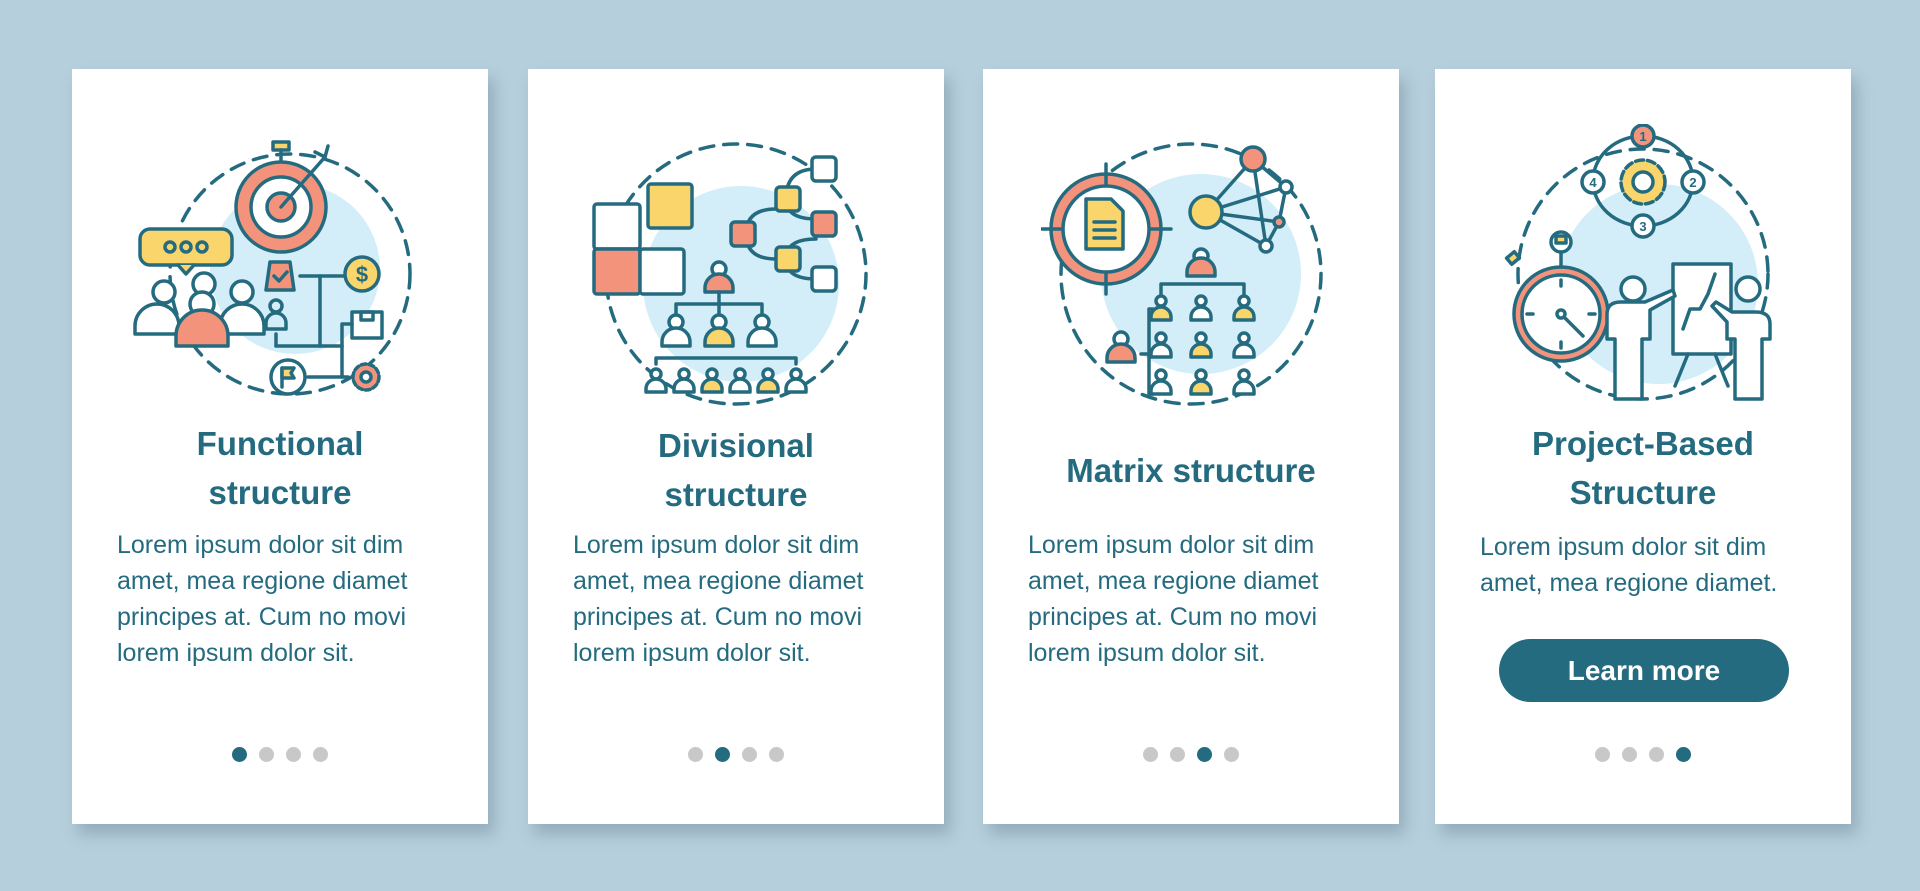 The height and width of the screenshot is (891, 1920). Describe the element at coordinates (730, 274) in the screenshot. I see `divisional-structure-illustration` at that location.